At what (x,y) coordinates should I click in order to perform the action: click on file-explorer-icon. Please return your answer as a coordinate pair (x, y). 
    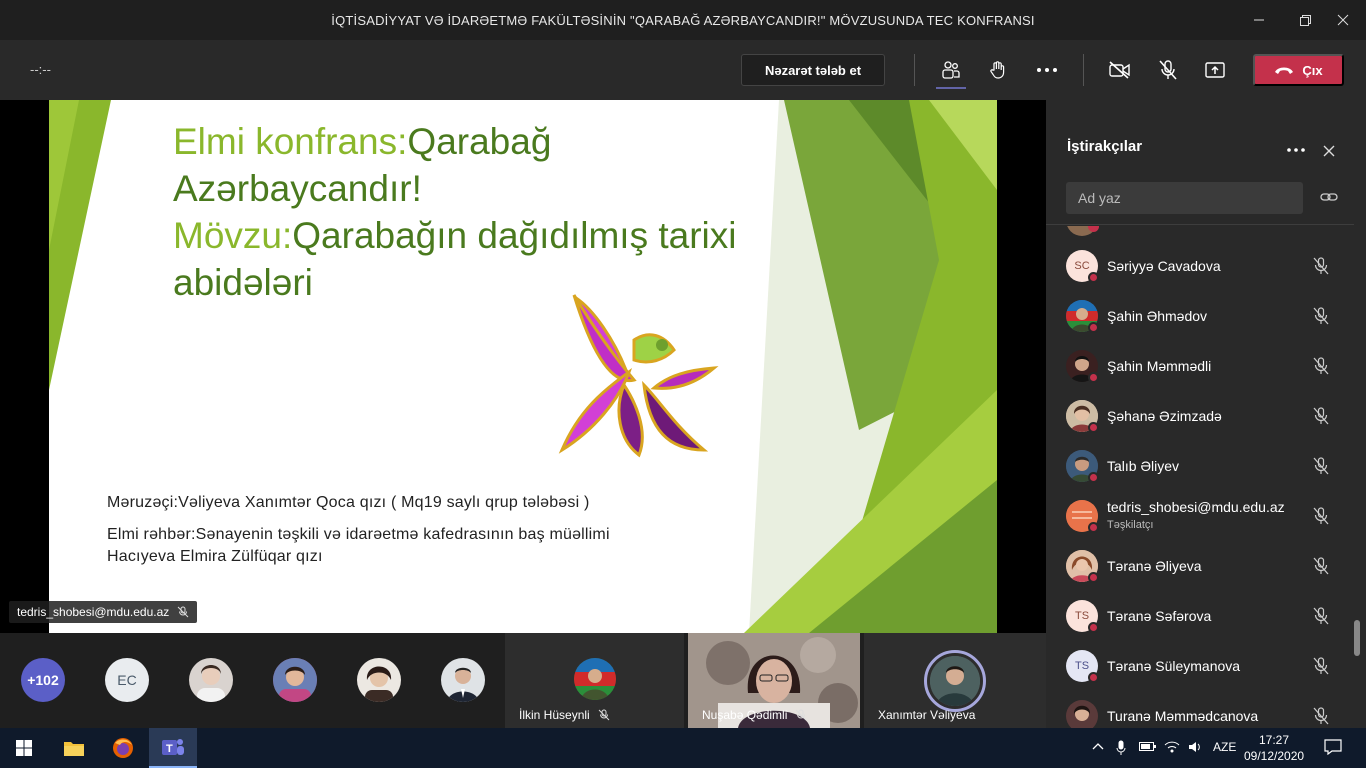
    Looking at the image, I should click on (74, 748).